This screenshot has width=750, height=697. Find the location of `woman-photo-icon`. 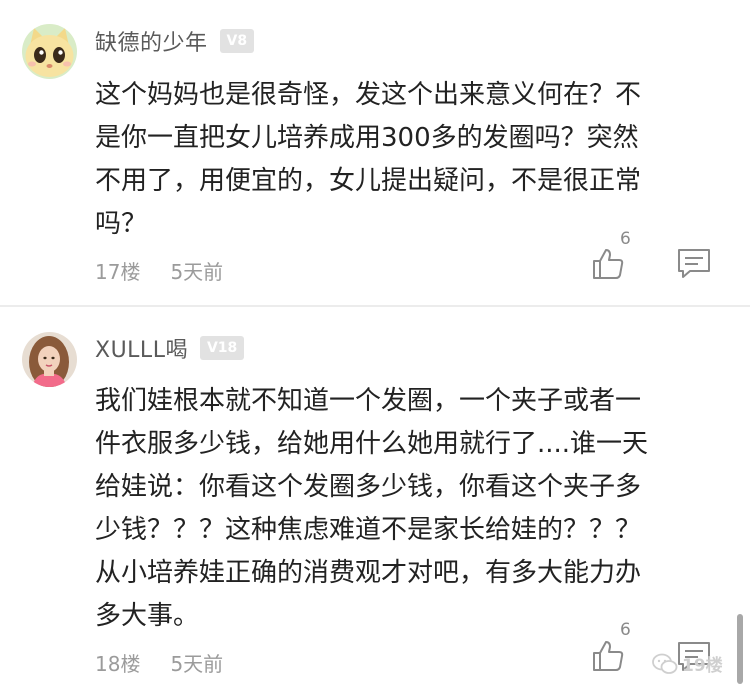

woman-photo-icon is located at coordinates (49, 359).